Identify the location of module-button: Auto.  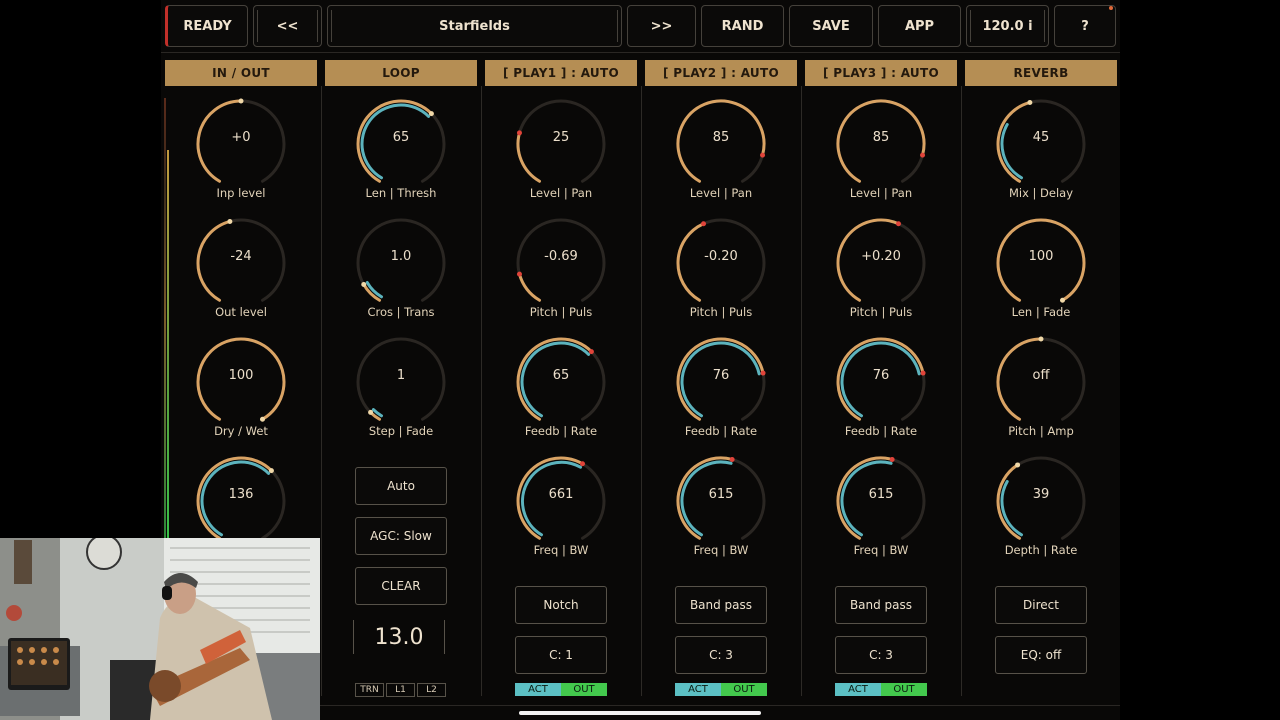
(401, 486).